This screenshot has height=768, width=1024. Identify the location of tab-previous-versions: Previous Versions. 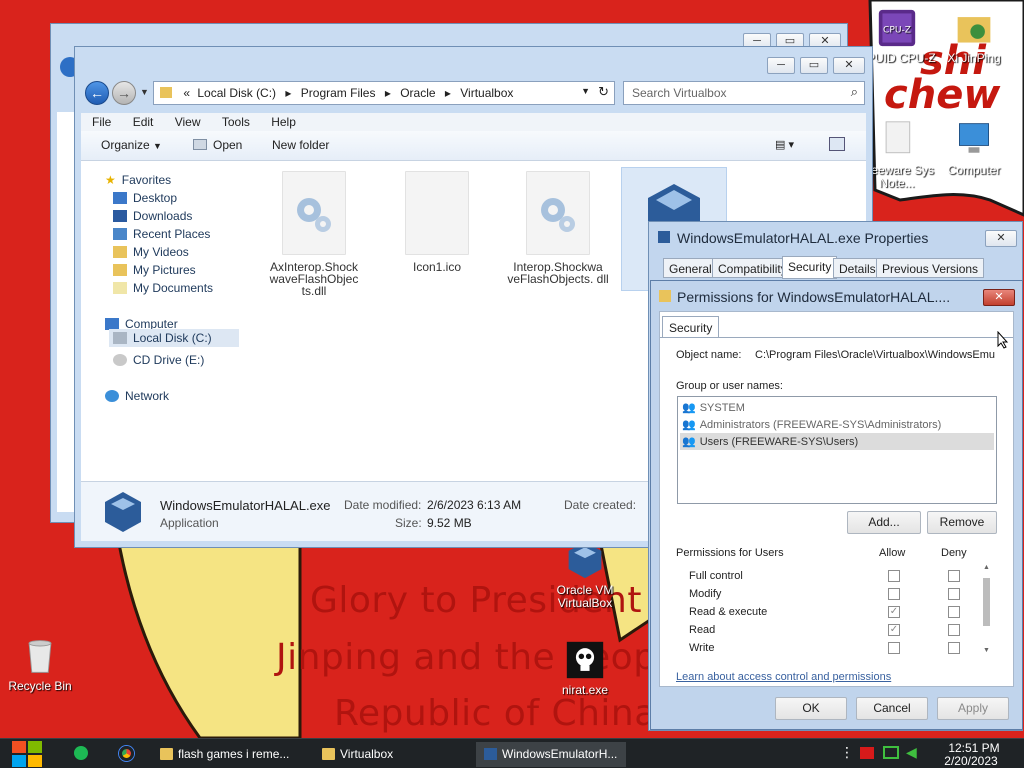
(930, 268).